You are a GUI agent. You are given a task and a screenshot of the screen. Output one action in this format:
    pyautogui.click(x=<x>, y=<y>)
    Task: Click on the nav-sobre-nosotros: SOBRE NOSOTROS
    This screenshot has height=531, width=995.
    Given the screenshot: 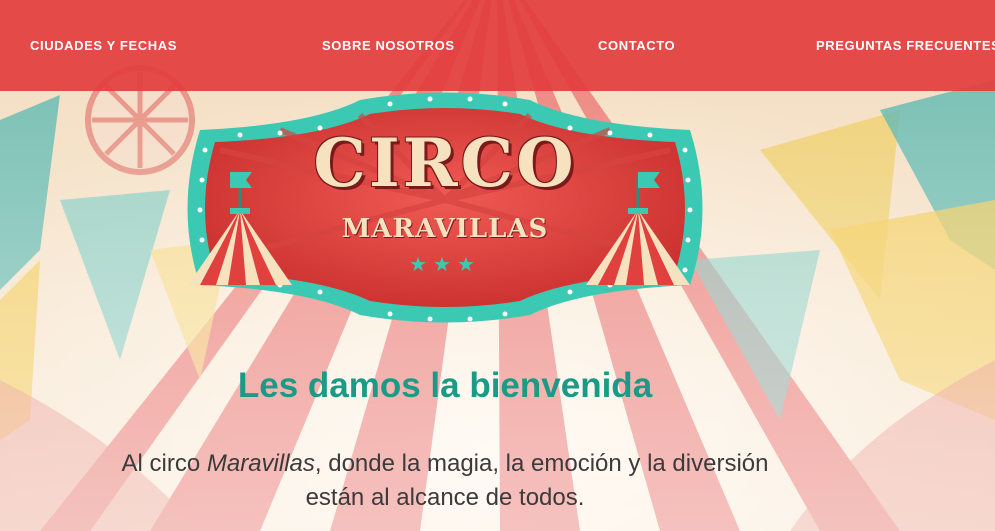 What is the action you would take?
    pyautogui.click(x=388, y=45)
    